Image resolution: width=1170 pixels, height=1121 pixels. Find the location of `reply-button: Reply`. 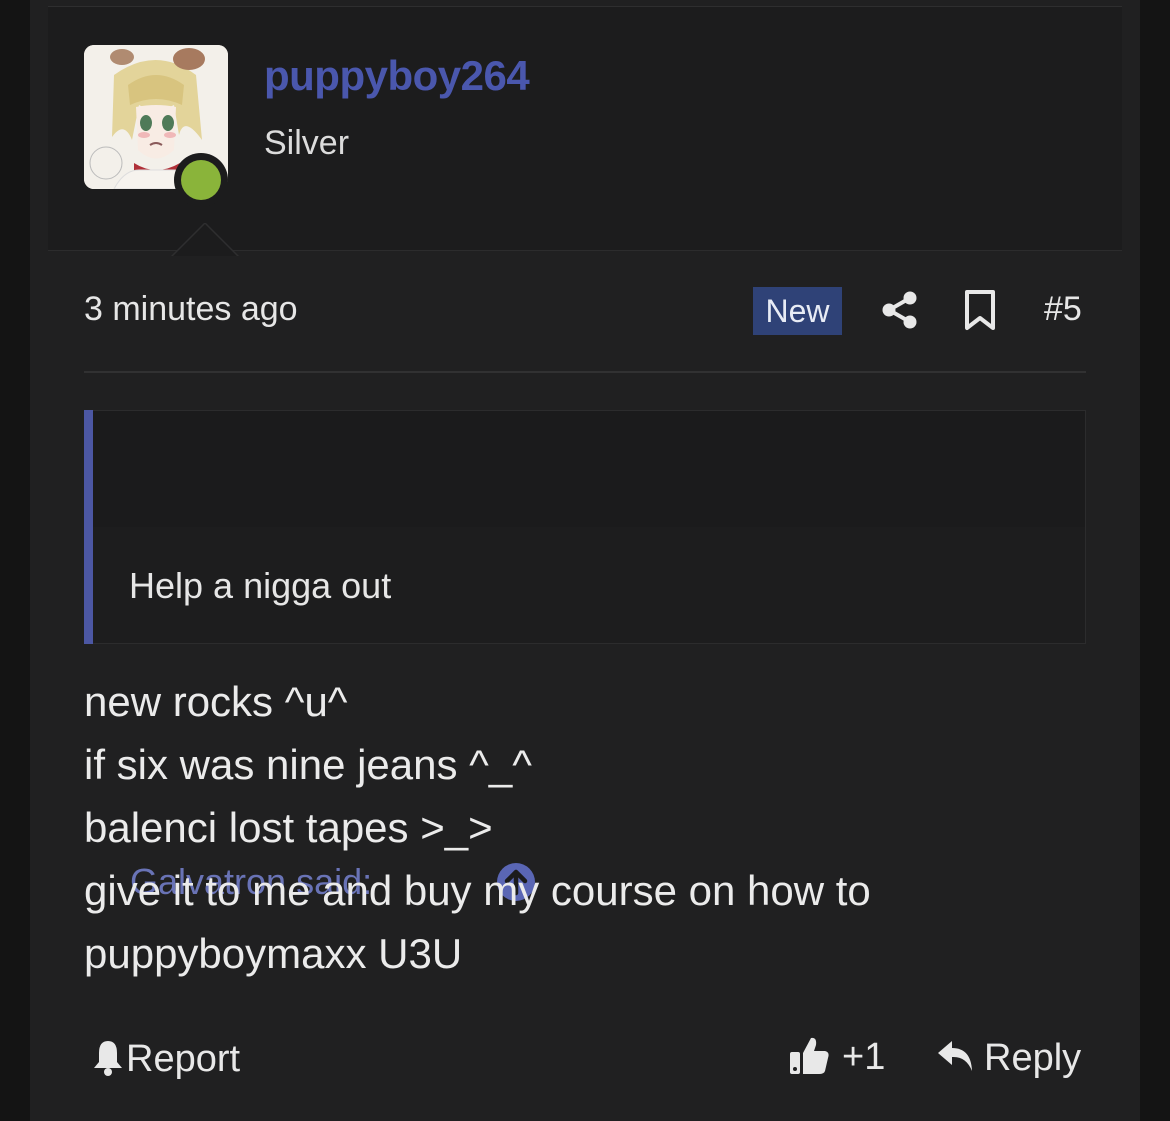

reply-button: Reply is located at coordinates (1008, 1058).